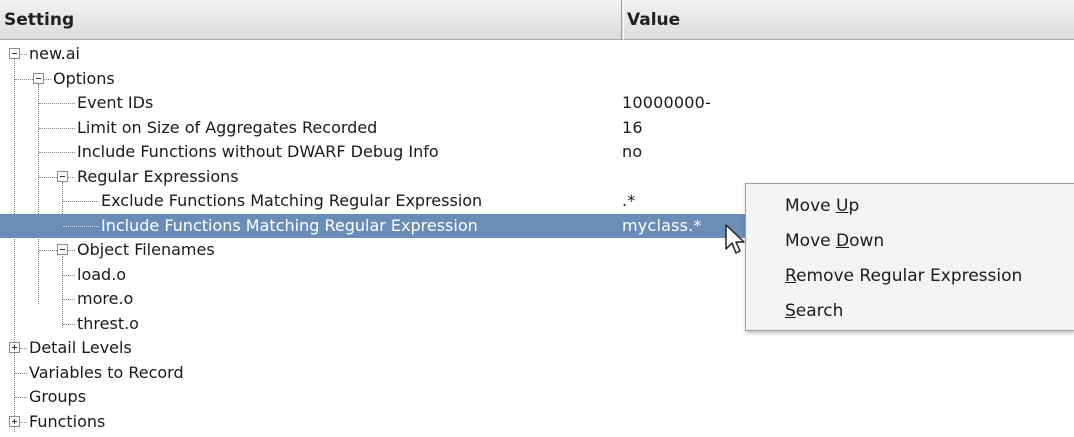  What do you see at coordinates (666, 103) in the screenshot?
I see `tree-item-value: 10000000-` at bounding box center [666, 103].